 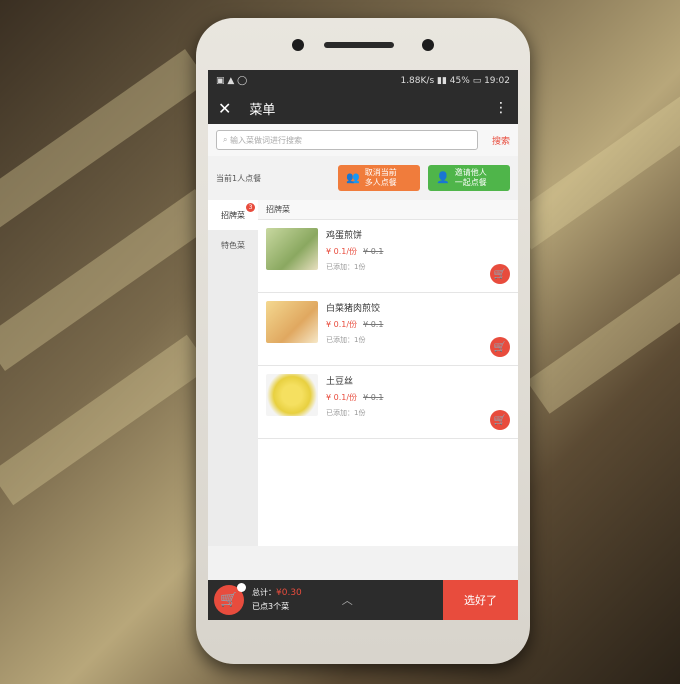 I want to click on list-item: 白菜猪肉煎饺 ¥ 0.1/份 ¥ 0.1 已添加：1份 🛒, so click(x=388, y=329).